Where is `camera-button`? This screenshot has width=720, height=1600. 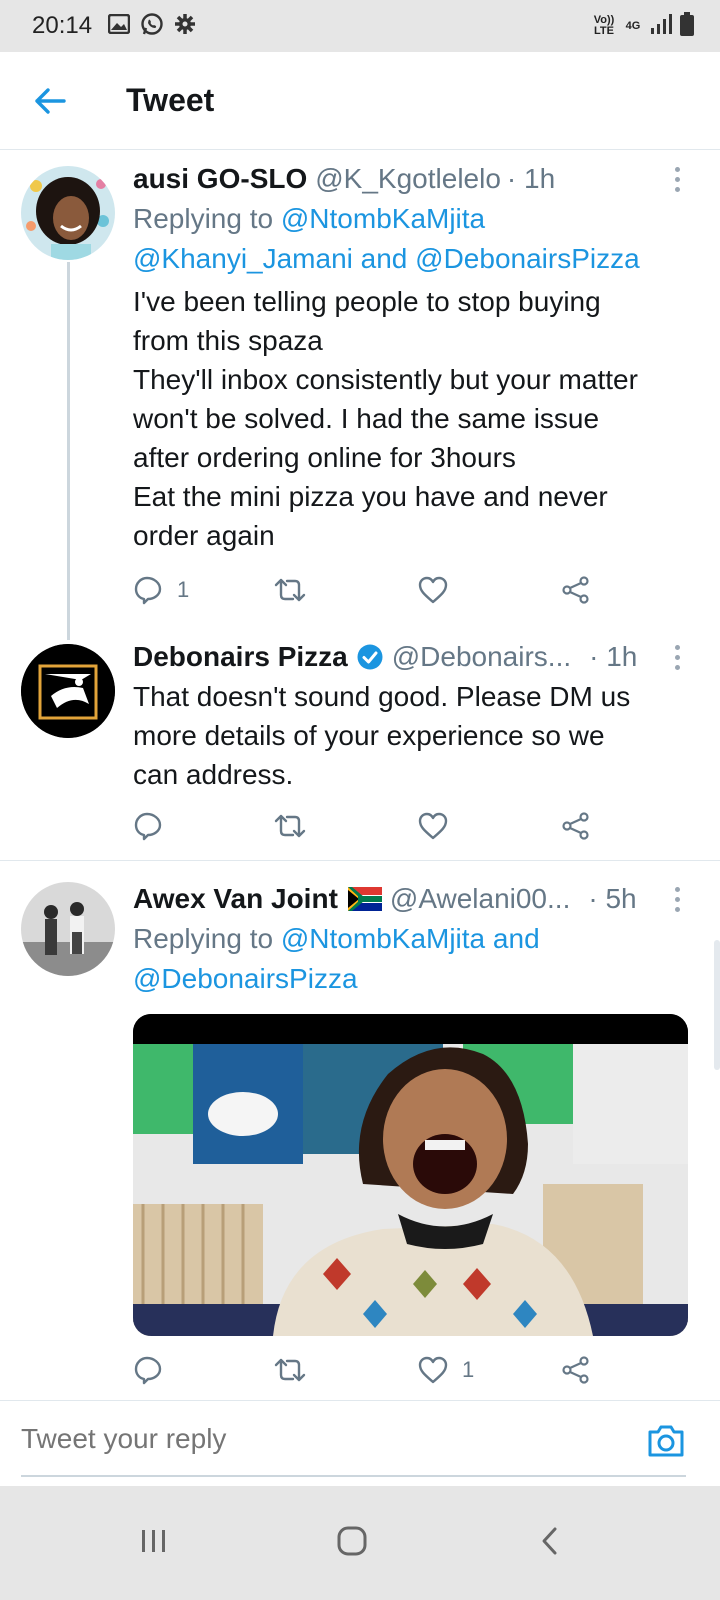
camera-button is located at coordinates (666, 1443).